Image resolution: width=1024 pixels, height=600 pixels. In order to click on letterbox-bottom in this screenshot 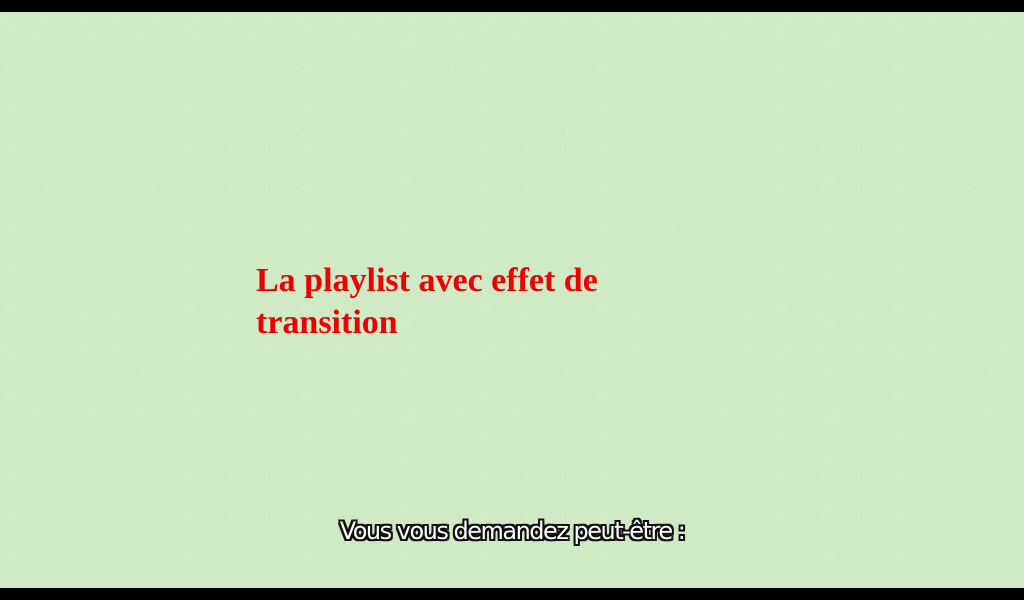, I will do `click(512, 594)`.